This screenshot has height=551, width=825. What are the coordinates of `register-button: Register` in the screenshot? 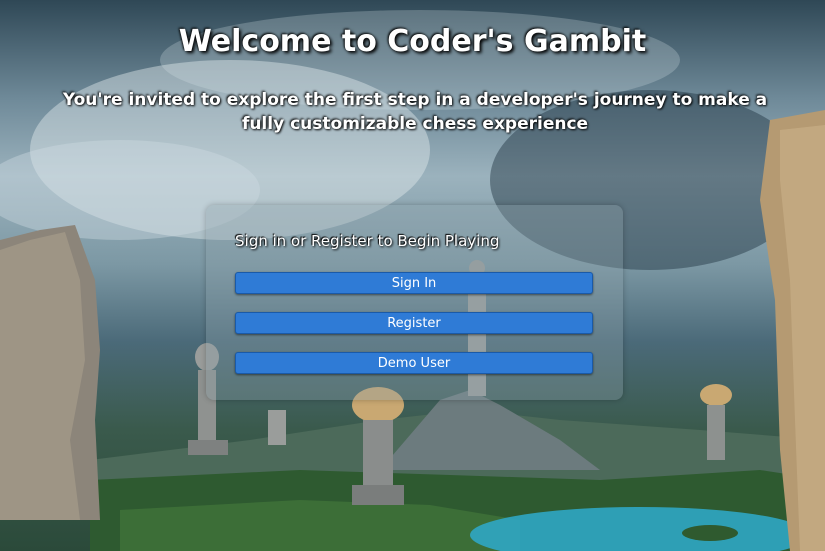 It's located at (414, 323).